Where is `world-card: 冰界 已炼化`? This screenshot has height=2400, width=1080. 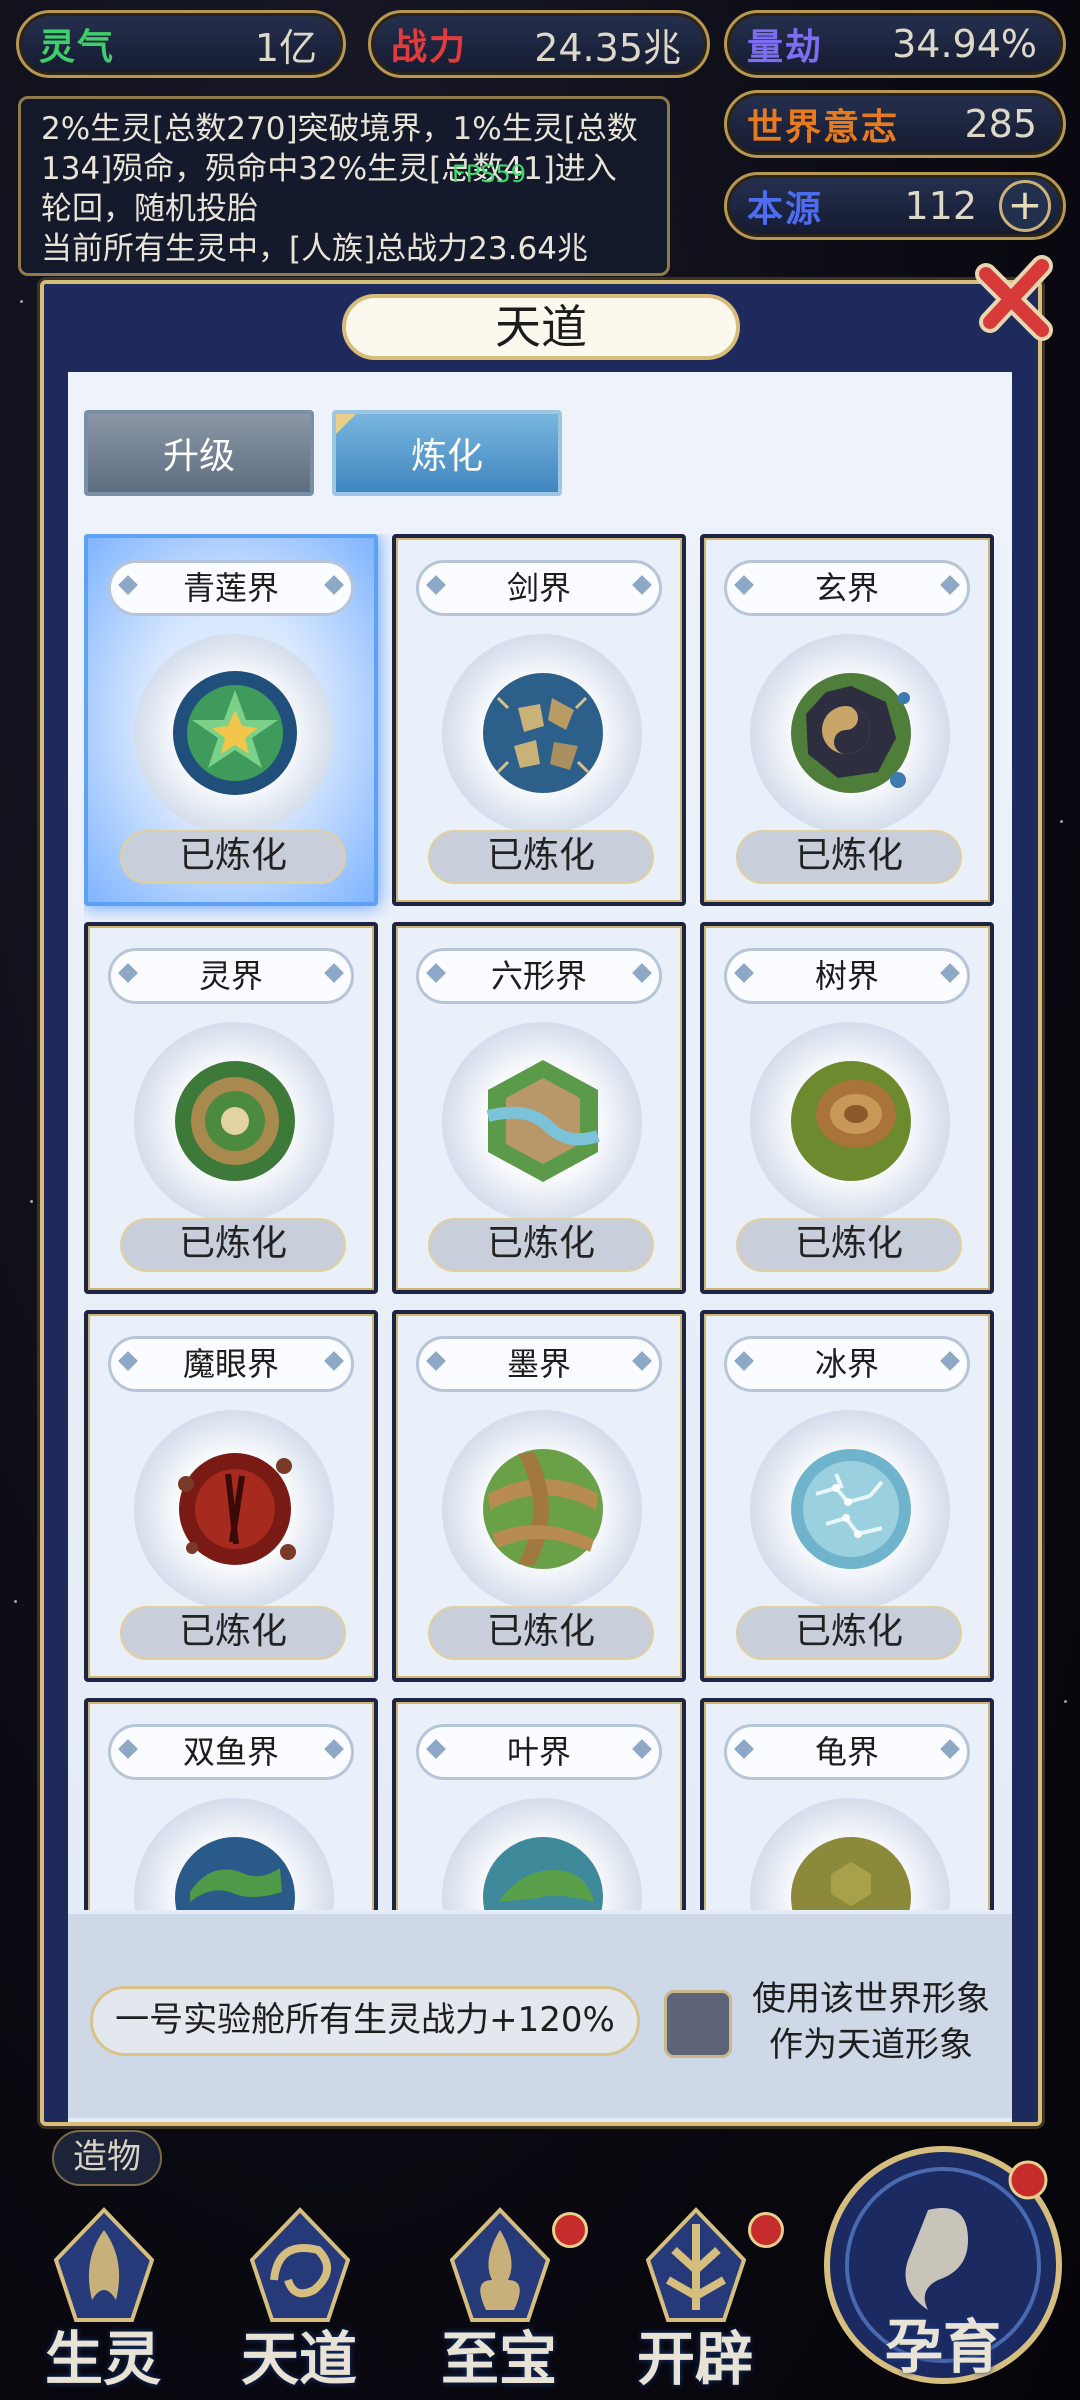 world-card: 冰界 已炼化 is located at coordinates (847, 1496).